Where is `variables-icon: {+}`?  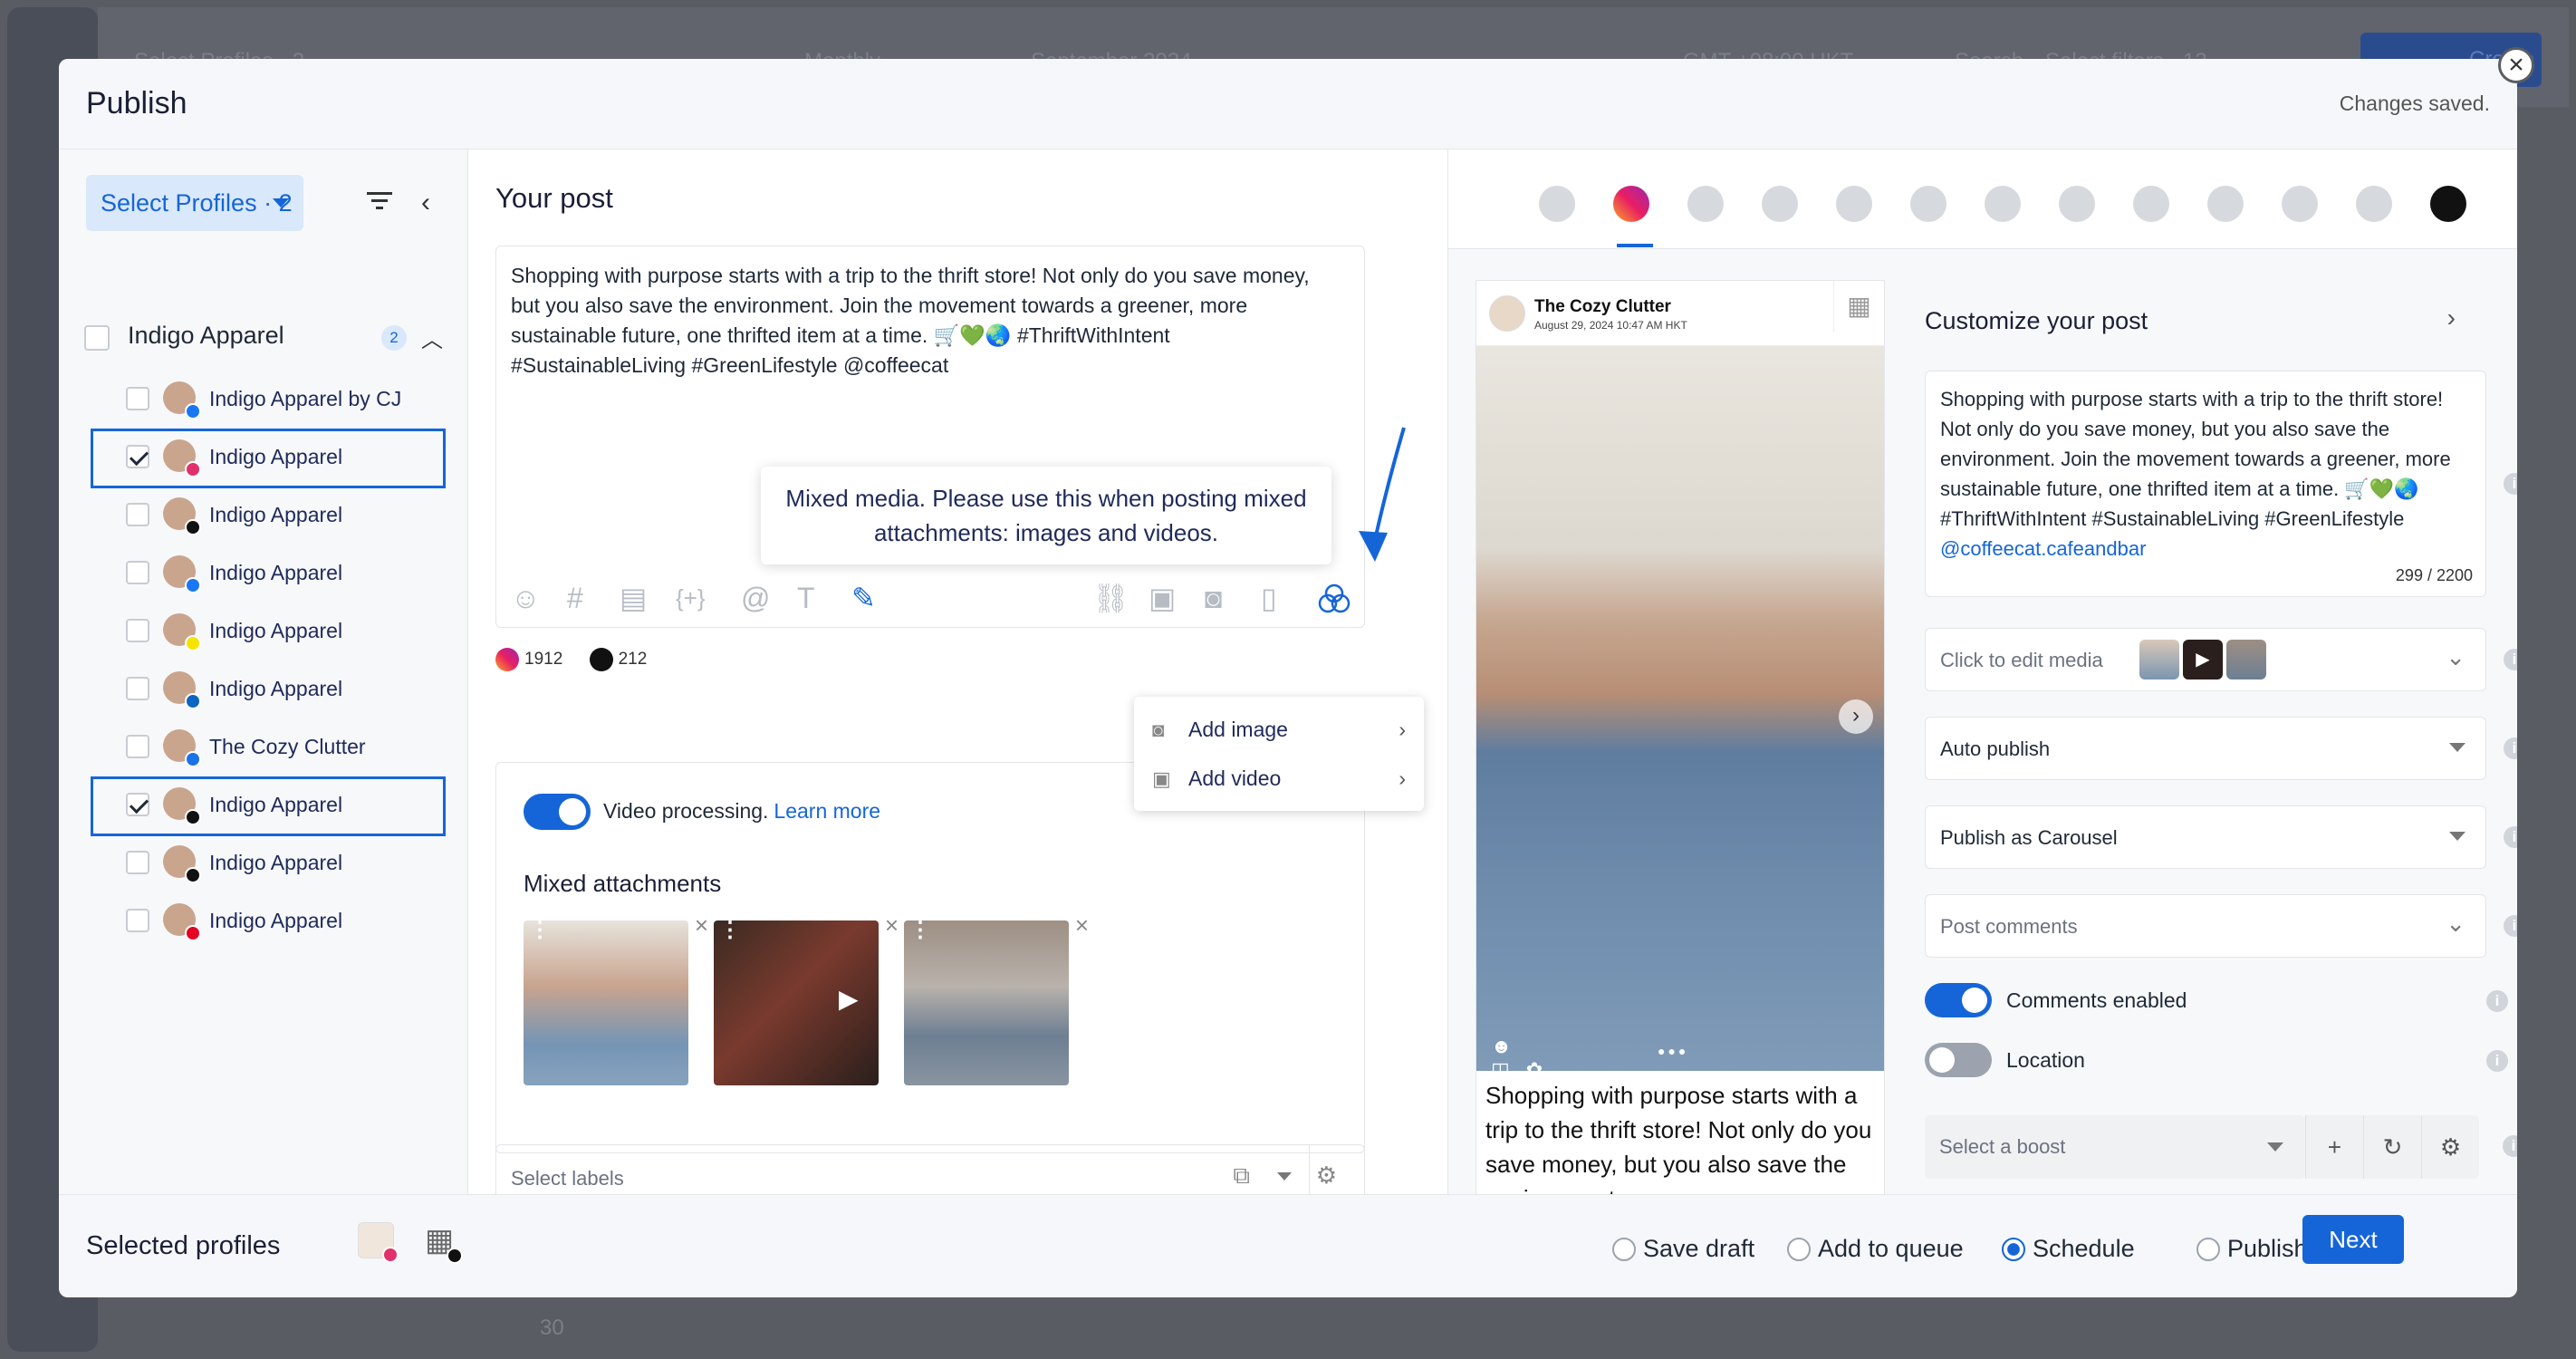 variables-icon: {+} is located at coordinates (691, 598).